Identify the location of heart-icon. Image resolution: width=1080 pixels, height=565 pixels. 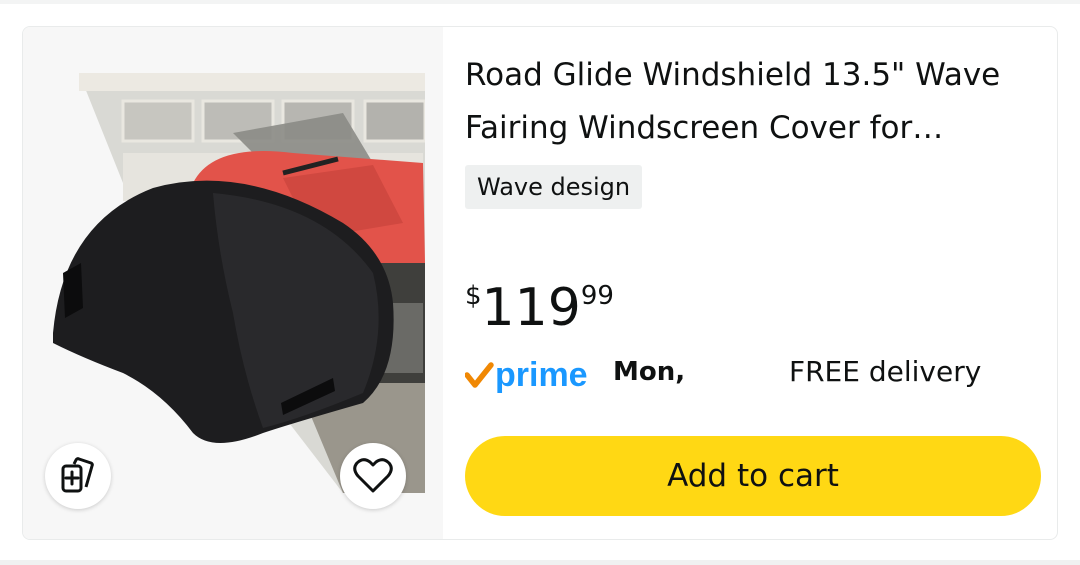
(373, 475).